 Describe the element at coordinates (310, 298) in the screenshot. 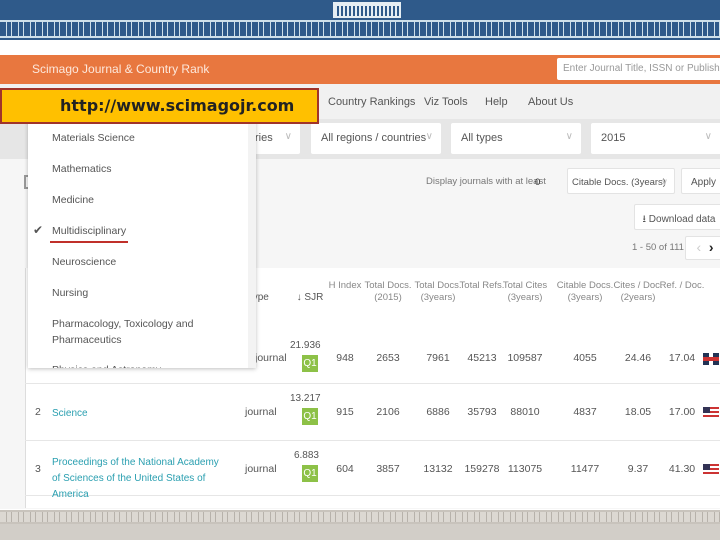

I see `column-header: ↓ SJR` at that location.